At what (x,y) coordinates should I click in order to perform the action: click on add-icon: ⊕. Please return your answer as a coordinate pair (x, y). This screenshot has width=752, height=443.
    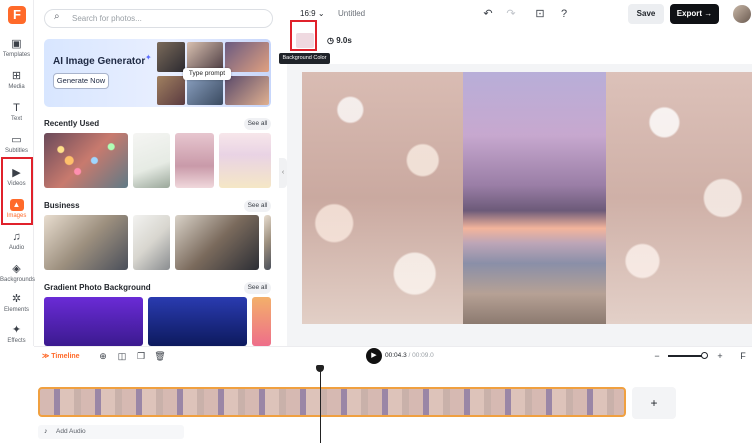
    Looking at the image, I should click on (103, 356).